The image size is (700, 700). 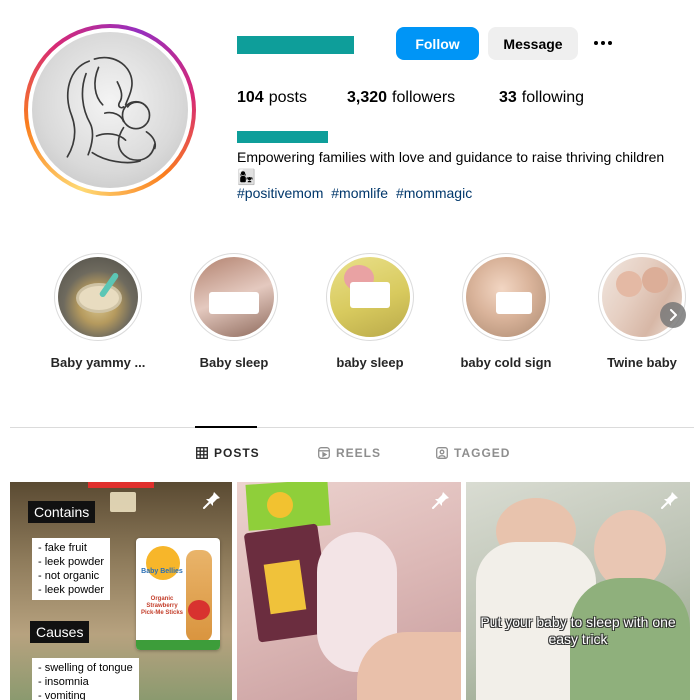 I want to click on highlight-baby-cold-sign: baby cold sign, so click(x=506, y=311).